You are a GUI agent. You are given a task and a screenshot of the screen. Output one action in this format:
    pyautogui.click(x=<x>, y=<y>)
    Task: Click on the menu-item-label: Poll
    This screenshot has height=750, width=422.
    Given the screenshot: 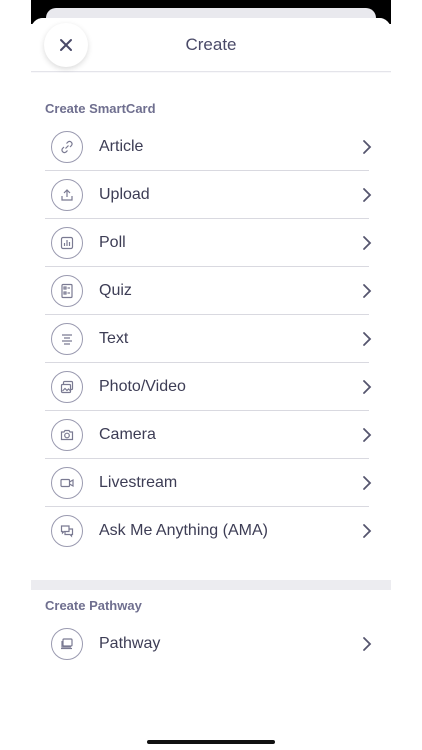 What is the action you would take?
    pyautogui.click(x=112, y=242)
    